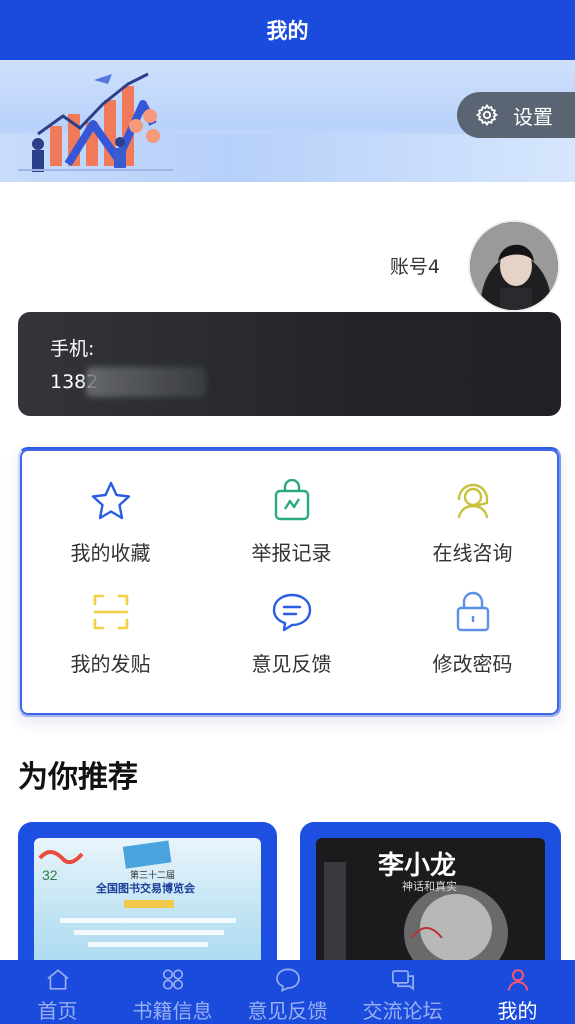  What do you see at coordinates (291, 500) in the screenshot?
I see `shopping-bag-icon` at bounding box center [291, 500].